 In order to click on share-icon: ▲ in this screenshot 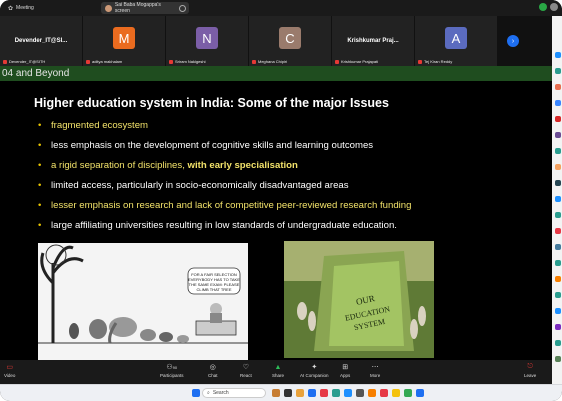, I will do `click(278, 367)`.